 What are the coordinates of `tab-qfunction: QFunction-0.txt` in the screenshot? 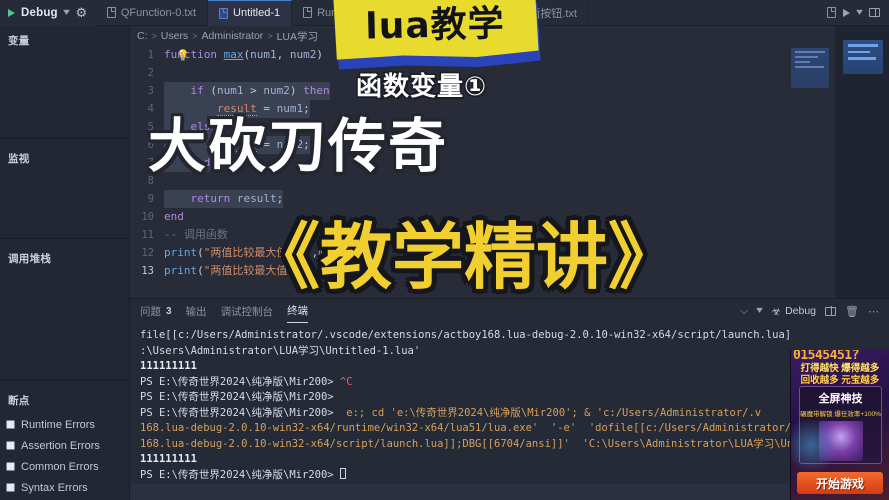 It's located at (152, 13).